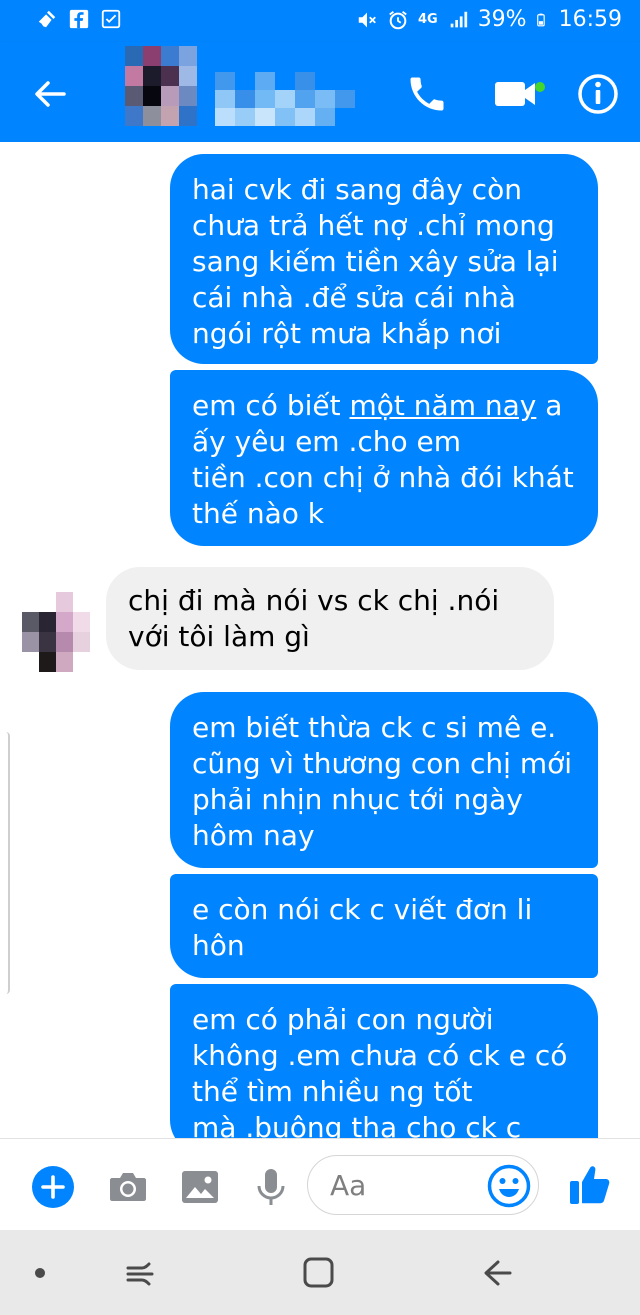 This screenshot has width=640, height=1315. Describe the element at coordinates (443, 405) in the screenshot. I see `message-link: một năm nay` at that location.